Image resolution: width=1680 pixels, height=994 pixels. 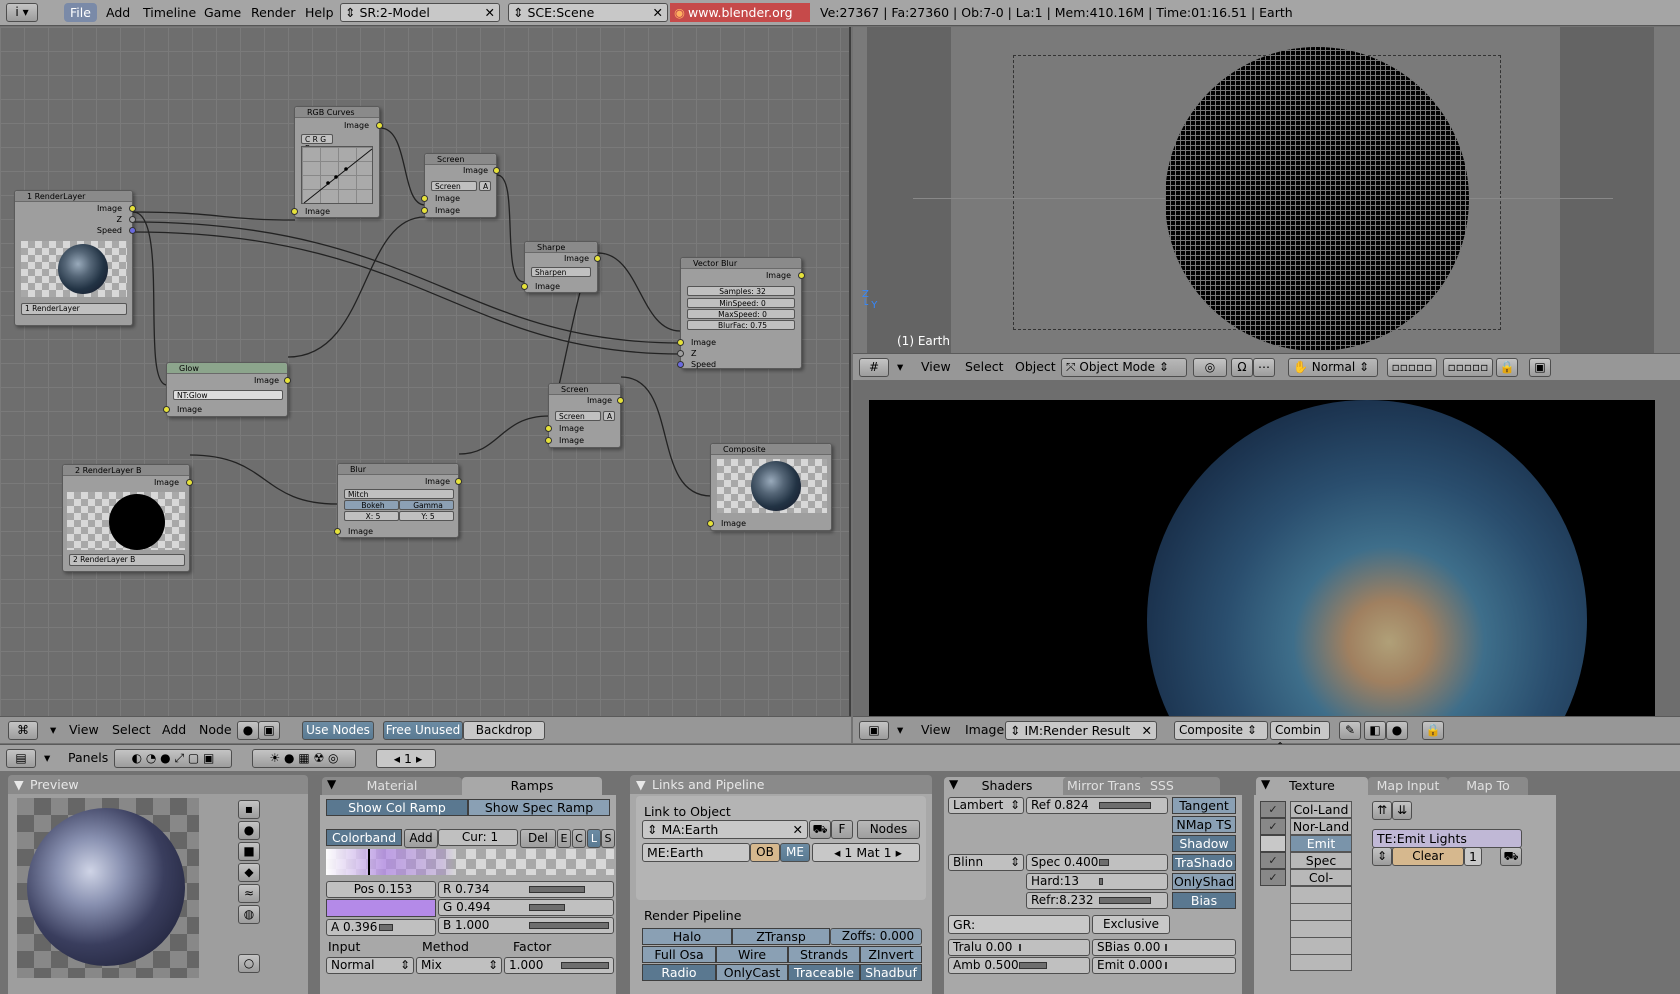 What do you see at coordinates (1103, 786) in the screenshot?
I see `tab-mirror-transp: Mirror Transp` at bounding box center [1103, 786].